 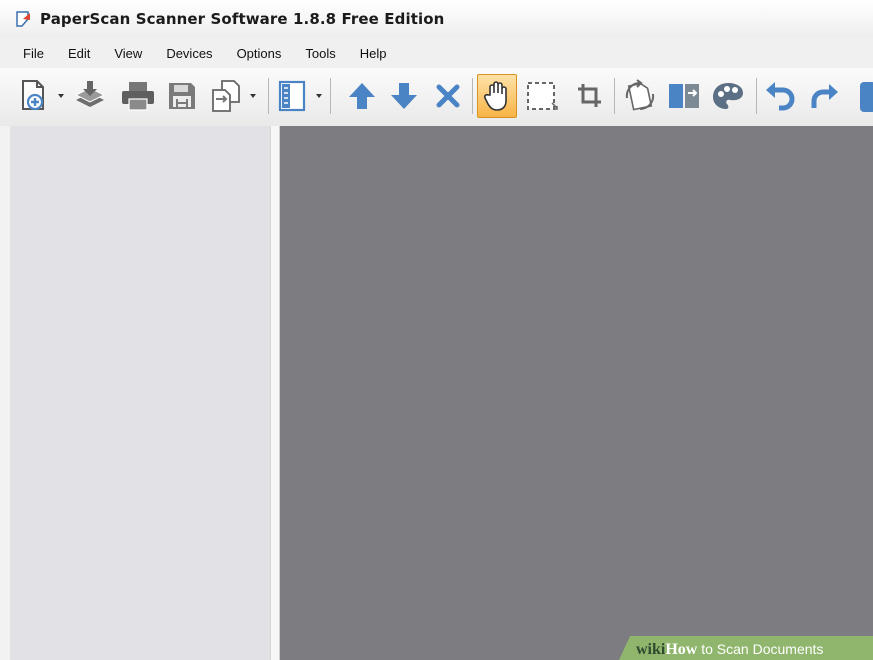 What do you see at coordinates (259, 53) in the screenshot?
I see `menu-options: Options` at bounding box center [259, 53].